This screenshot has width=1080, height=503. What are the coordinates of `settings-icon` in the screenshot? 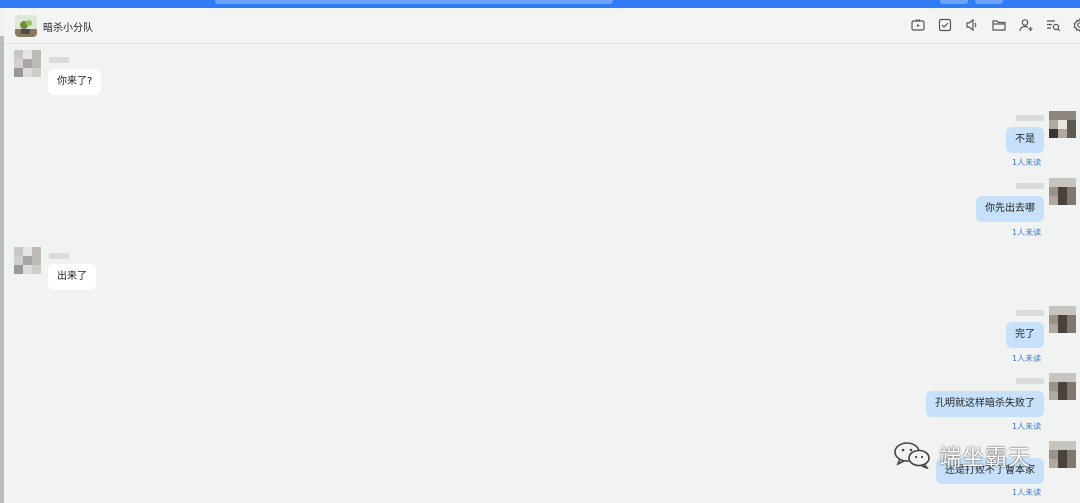 It's located at (1076, 25).